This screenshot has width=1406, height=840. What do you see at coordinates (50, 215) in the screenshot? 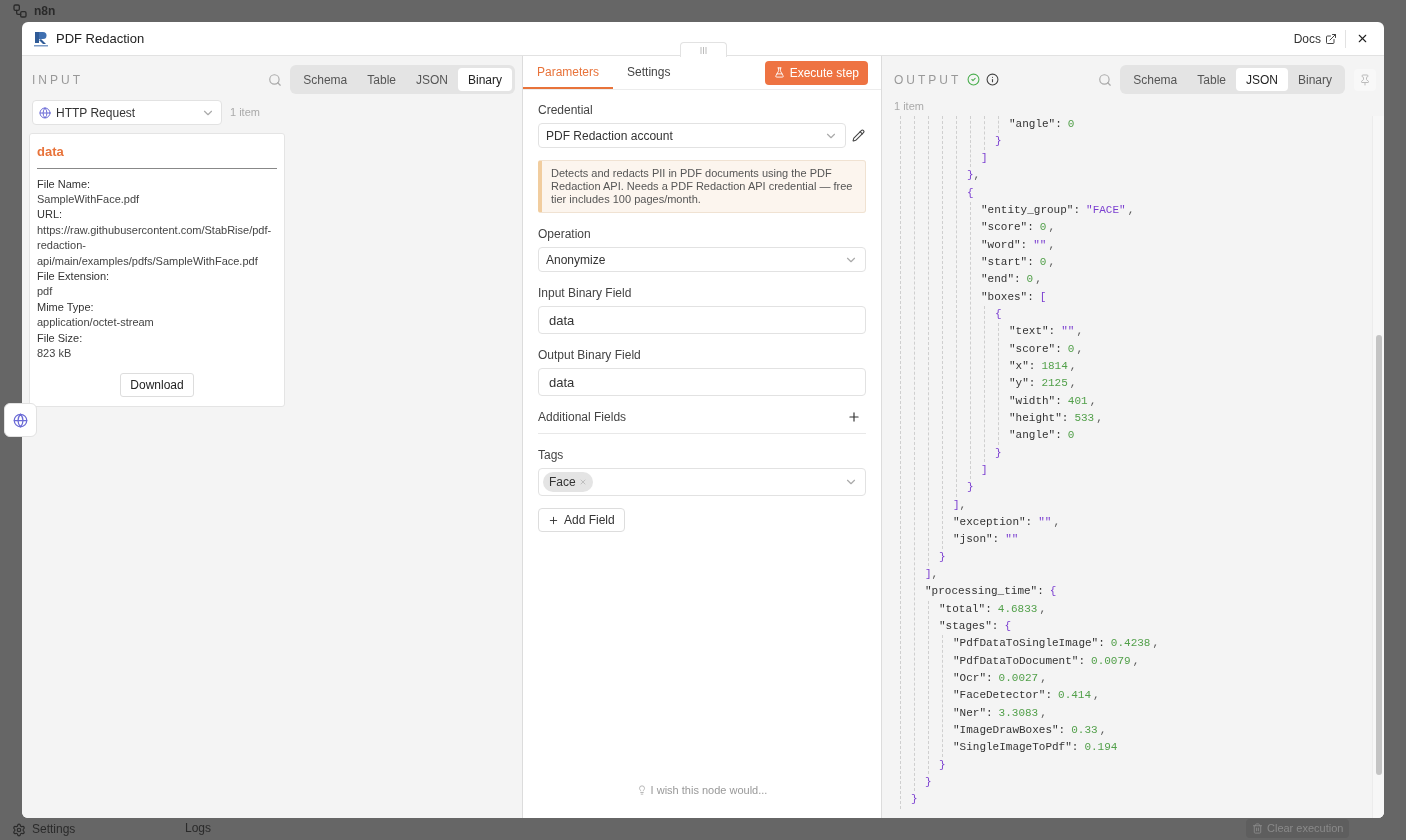
I see `field-label: URL:` at bounding box center [50, 215].